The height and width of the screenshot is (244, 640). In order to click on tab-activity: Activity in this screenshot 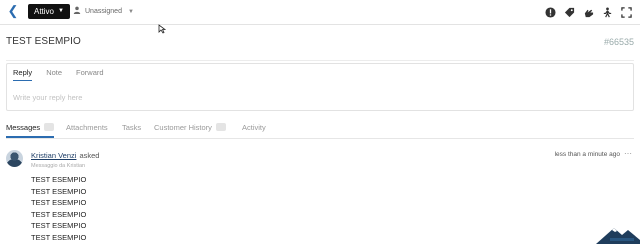, I will do `click(254, 129)`.